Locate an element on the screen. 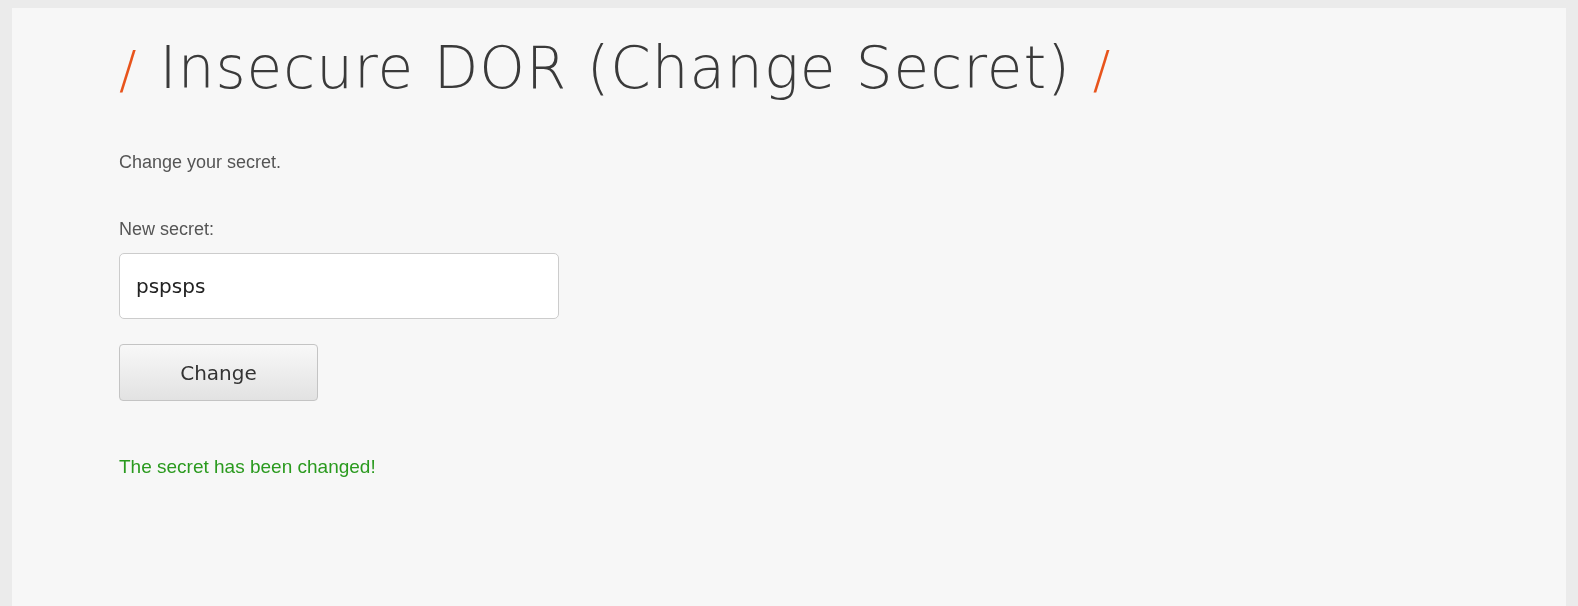 This screenshot has height=606, width=1578. status-message: The secret has been changed! is located at coordinates (247, 467).